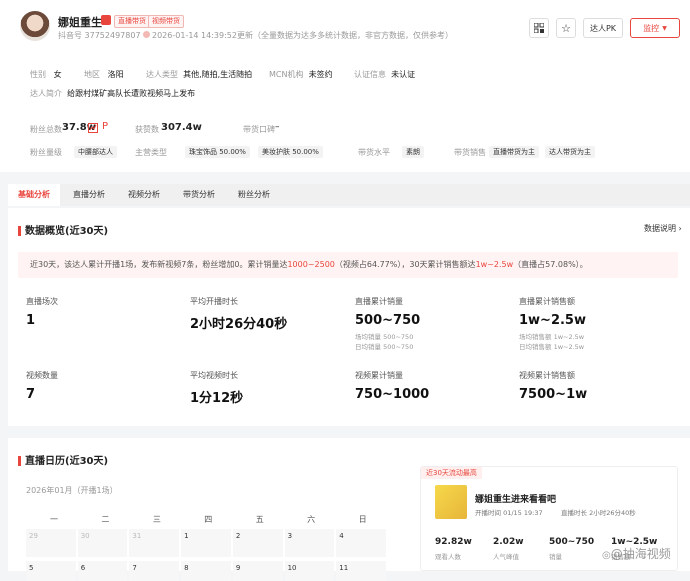 This screenshot has width=690, height=581. What do you see at coordinates (199, 74) in the screenshot?
I see `info-type: 达人类型 其他,随拍,生活随拍` at bounding box center [199, 74].